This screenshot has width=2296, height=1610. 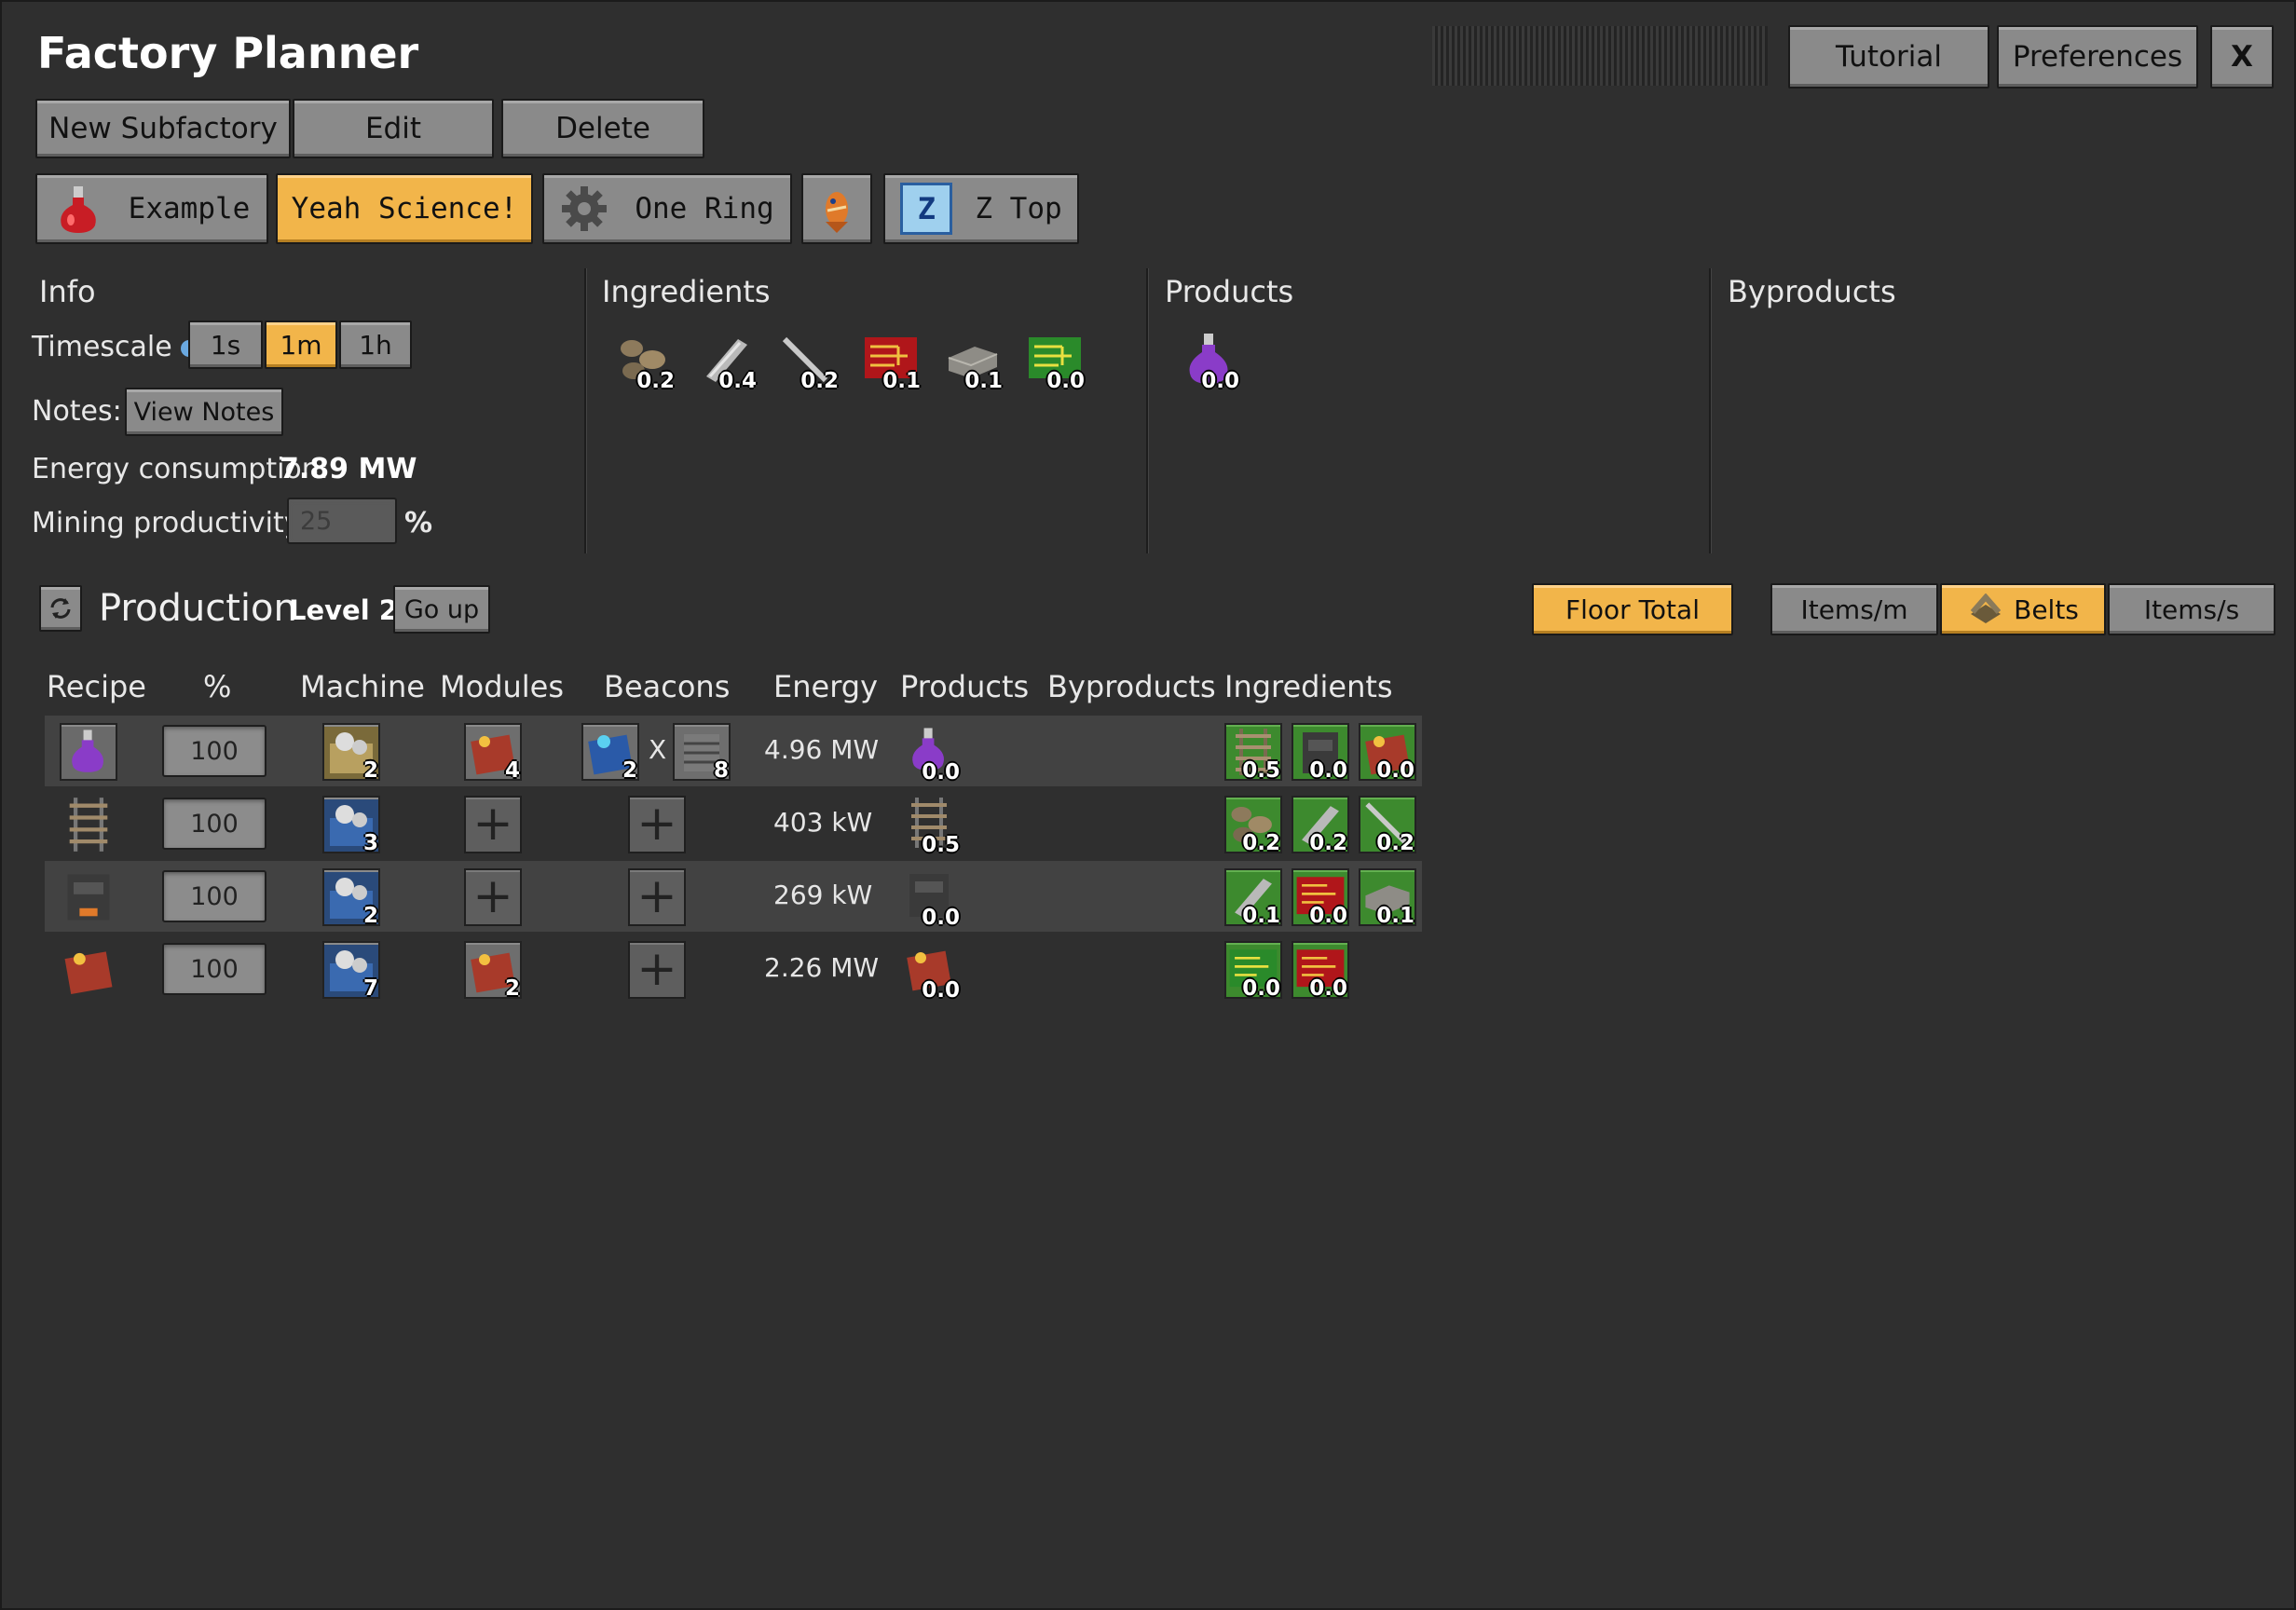 I want to click on production-level: Level 2, so click(x=343, y=610).